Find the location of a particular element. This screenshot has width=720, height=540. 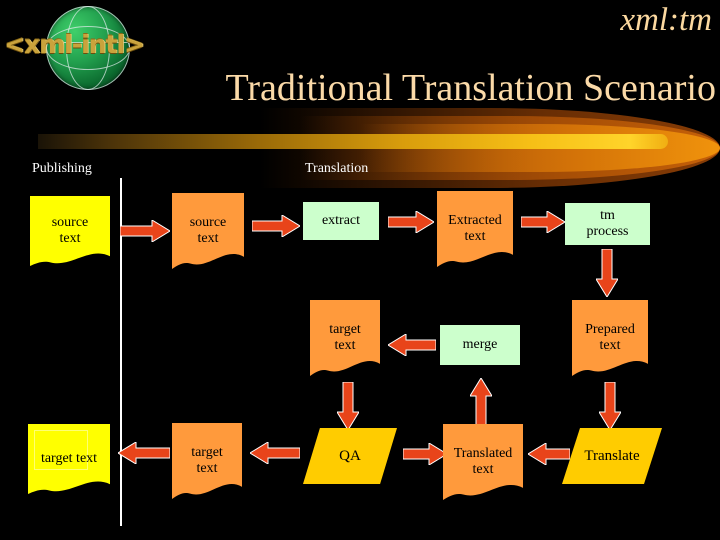

node-label: Prepared text is located at coordinates (610, 337).